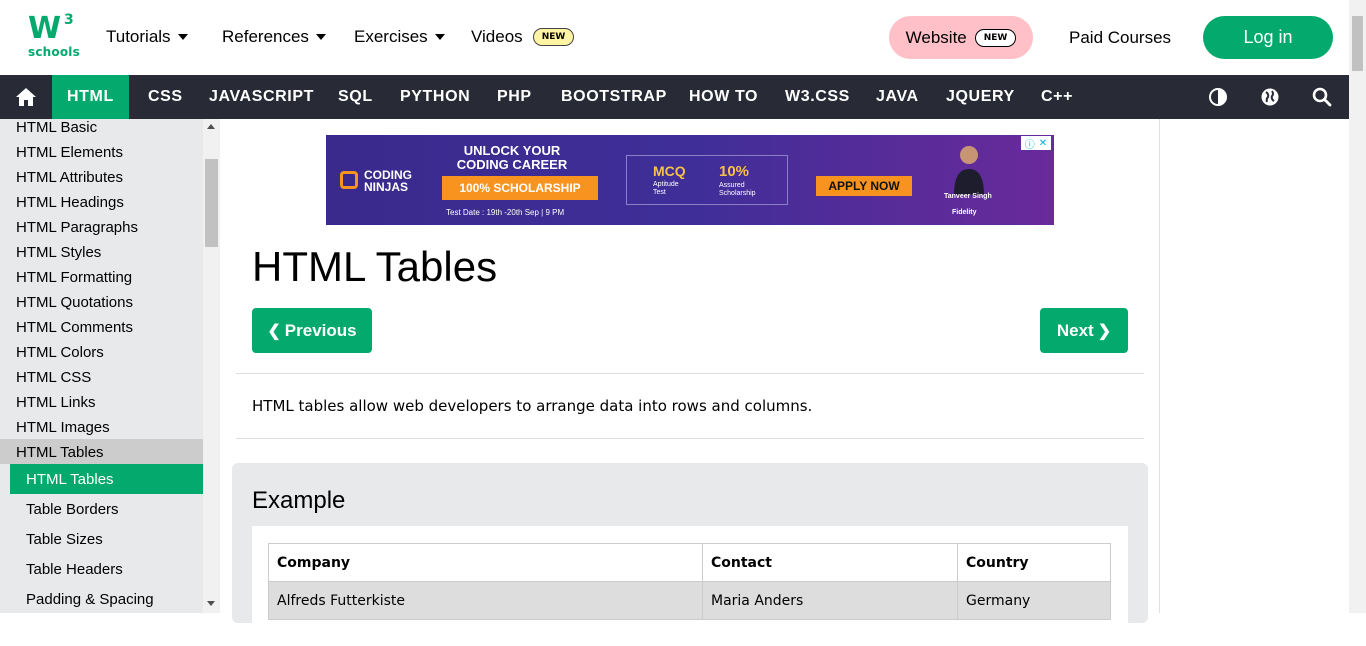 This screenshot has height=646, width=1366. I want to click on topic-cpp: C++, so click(1057, 97).